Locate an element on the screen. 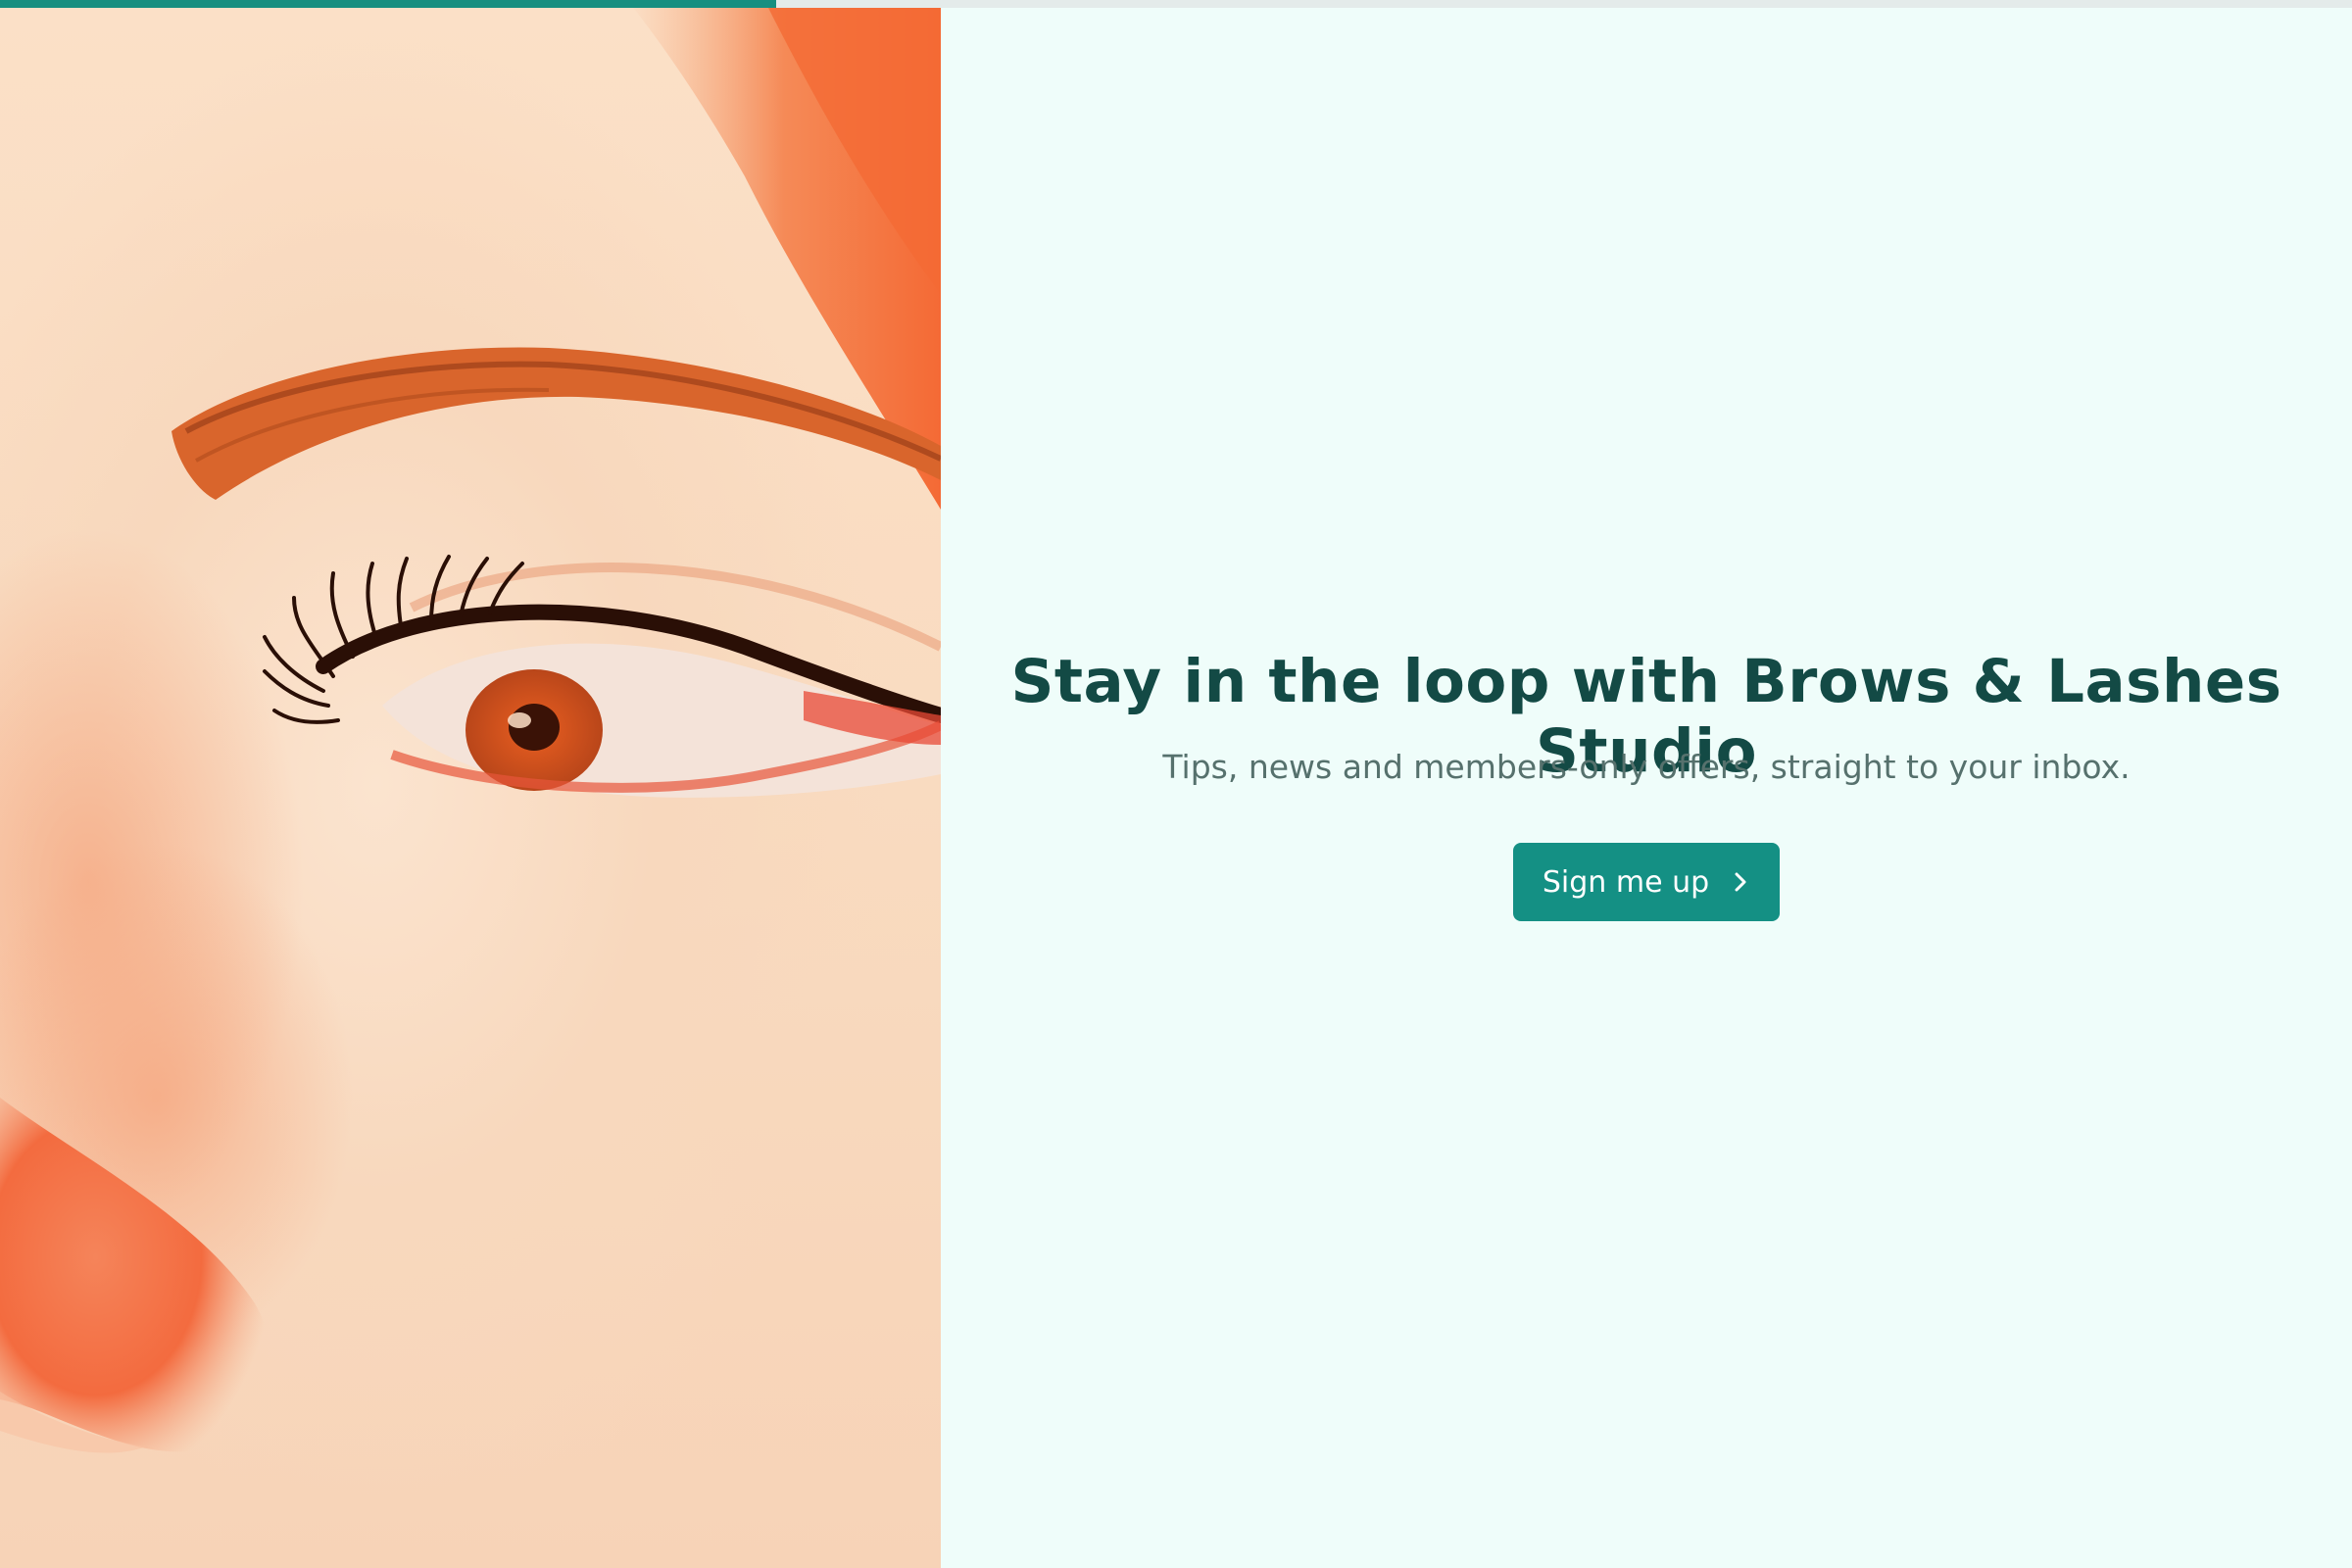 The height and width of the screenshot is (1568, 2352). progress-bar-fill is located at coordinates (388, 4).